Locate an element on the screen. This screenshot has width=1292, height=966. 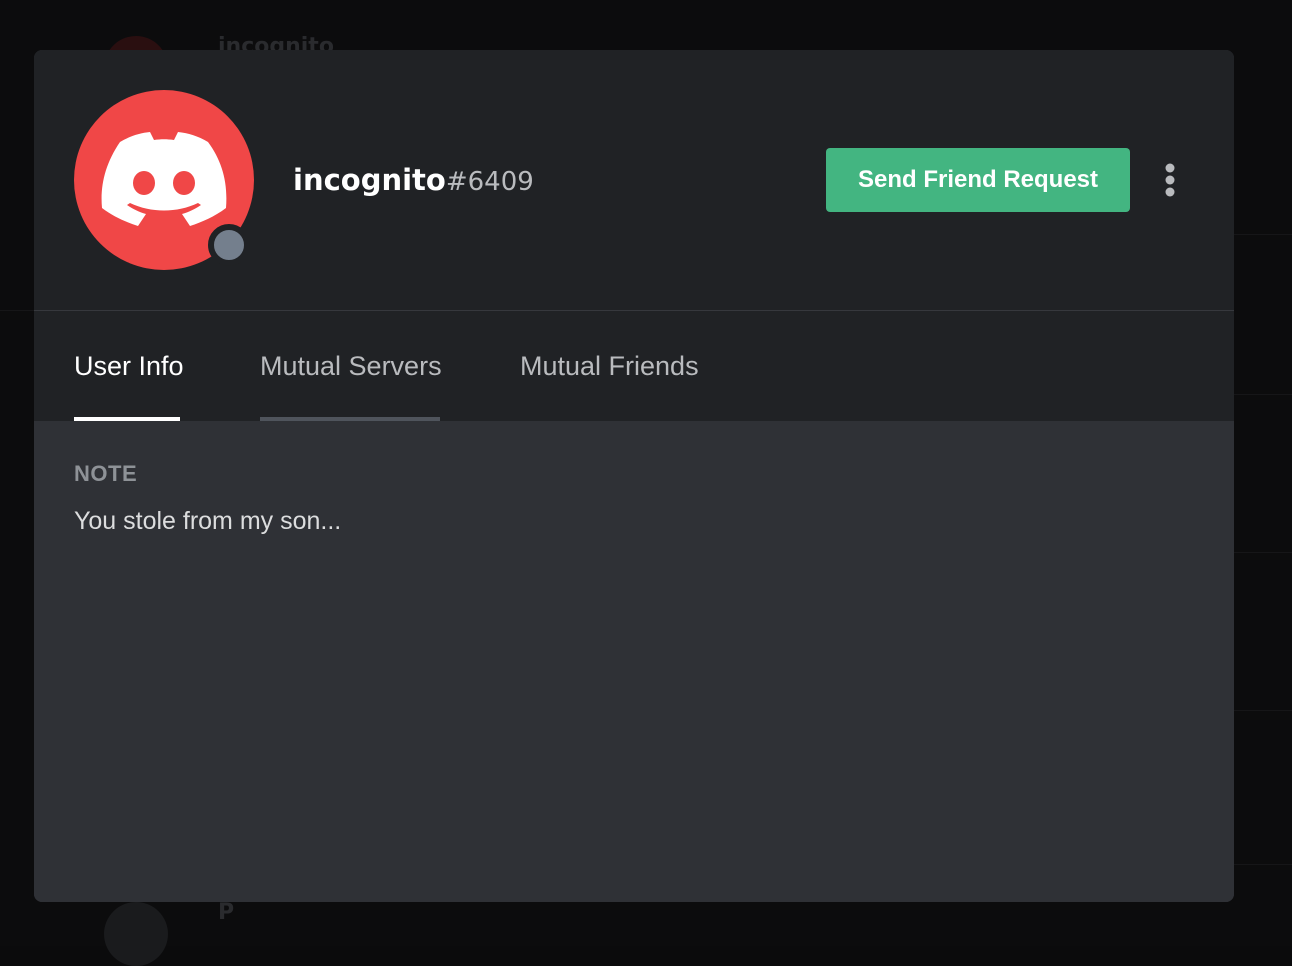
tab-label: Mutual Friends is located at coordinates (609, 365).